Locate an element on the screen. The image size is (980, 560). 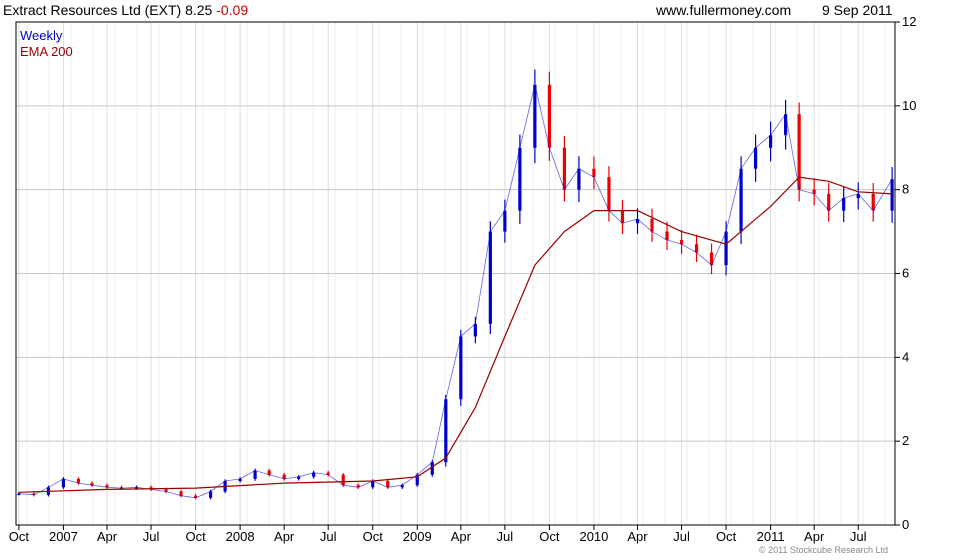
x-tick-label: 2009 is located at coordinates (417, 536).